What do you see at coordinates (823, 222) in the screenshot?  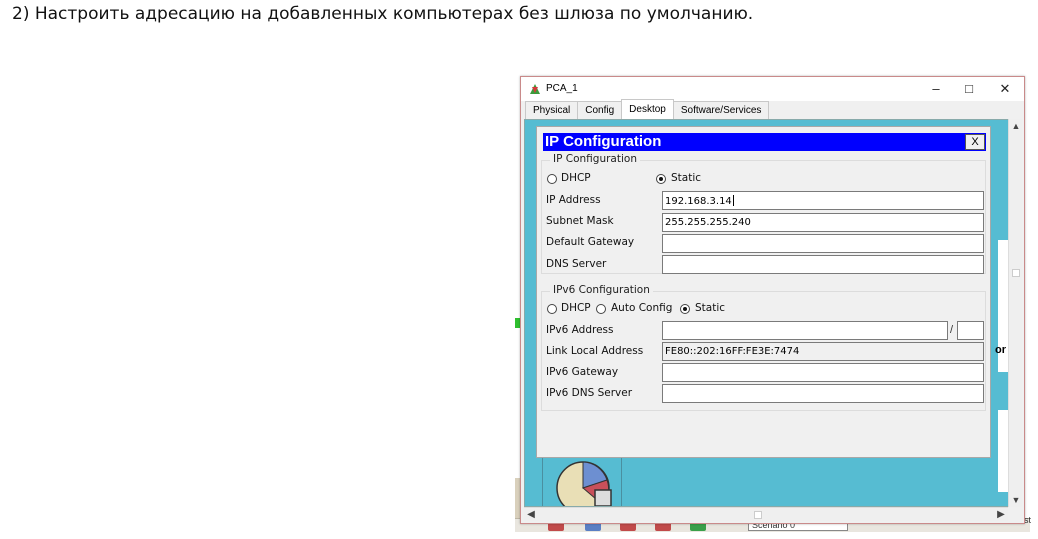 I see `subnet-mask-field: 255.255.255.240` at bounding box center [823, 222].